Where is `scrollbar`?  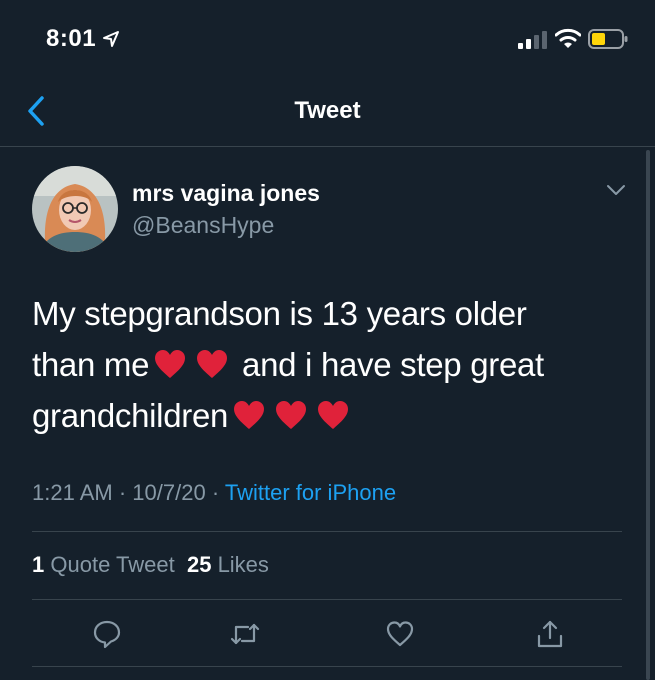
scrollbar is located at coordinates (648, 415).